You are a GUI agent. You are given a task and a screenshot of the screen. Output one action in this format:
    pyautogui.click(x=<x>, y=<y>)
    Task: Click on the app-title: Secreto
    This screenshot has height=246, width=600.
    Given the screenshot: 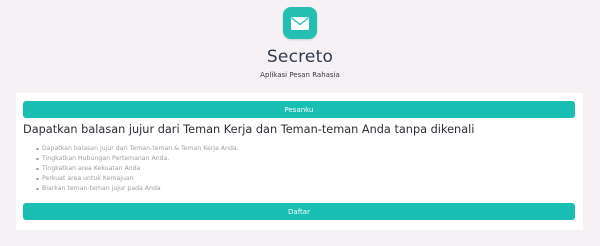 What is the action you would take?
    pyautogui.click(x=300, y=57)
    